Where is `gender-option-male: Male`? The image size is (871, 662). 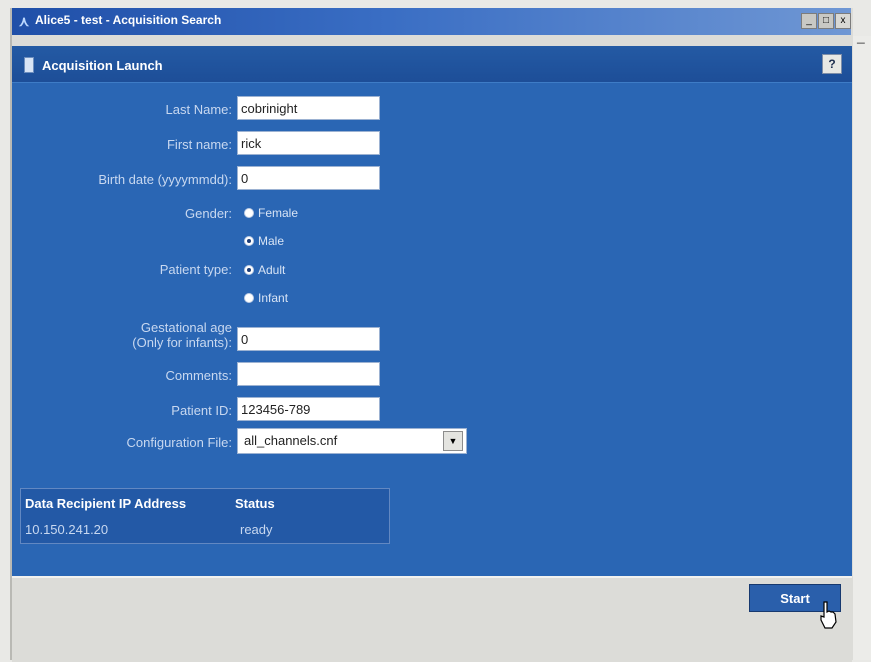 gender-option-male: Male is located at coordinates (264, 241).